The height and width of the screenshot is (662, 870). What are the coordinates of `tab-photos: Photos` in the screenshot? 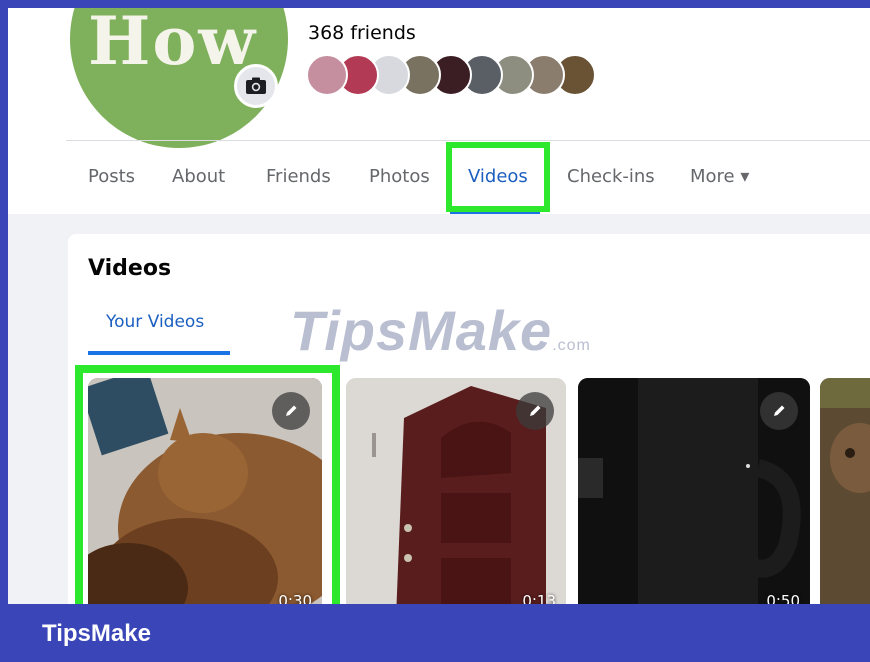 It's located at (399, 176).